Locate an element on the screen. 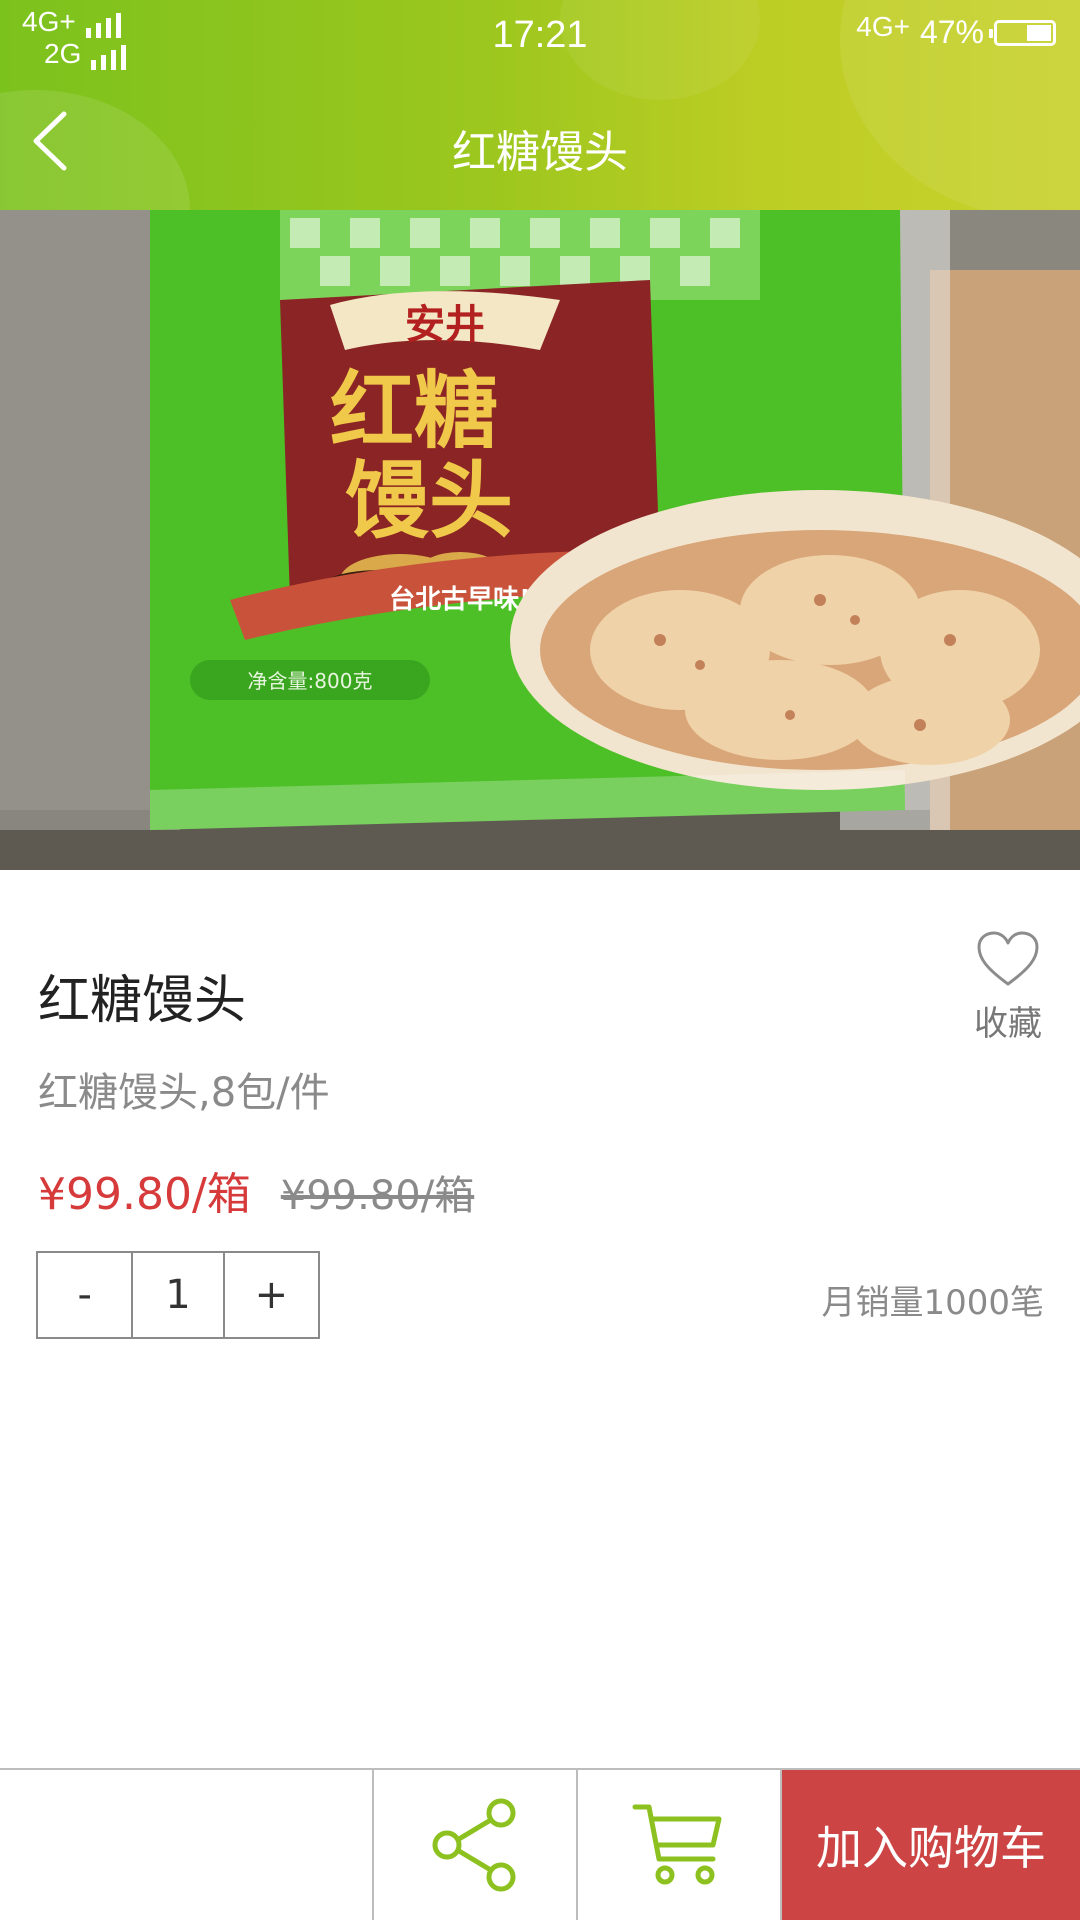  package-name-line1: 红糖 is located at coordinates (414, 410).